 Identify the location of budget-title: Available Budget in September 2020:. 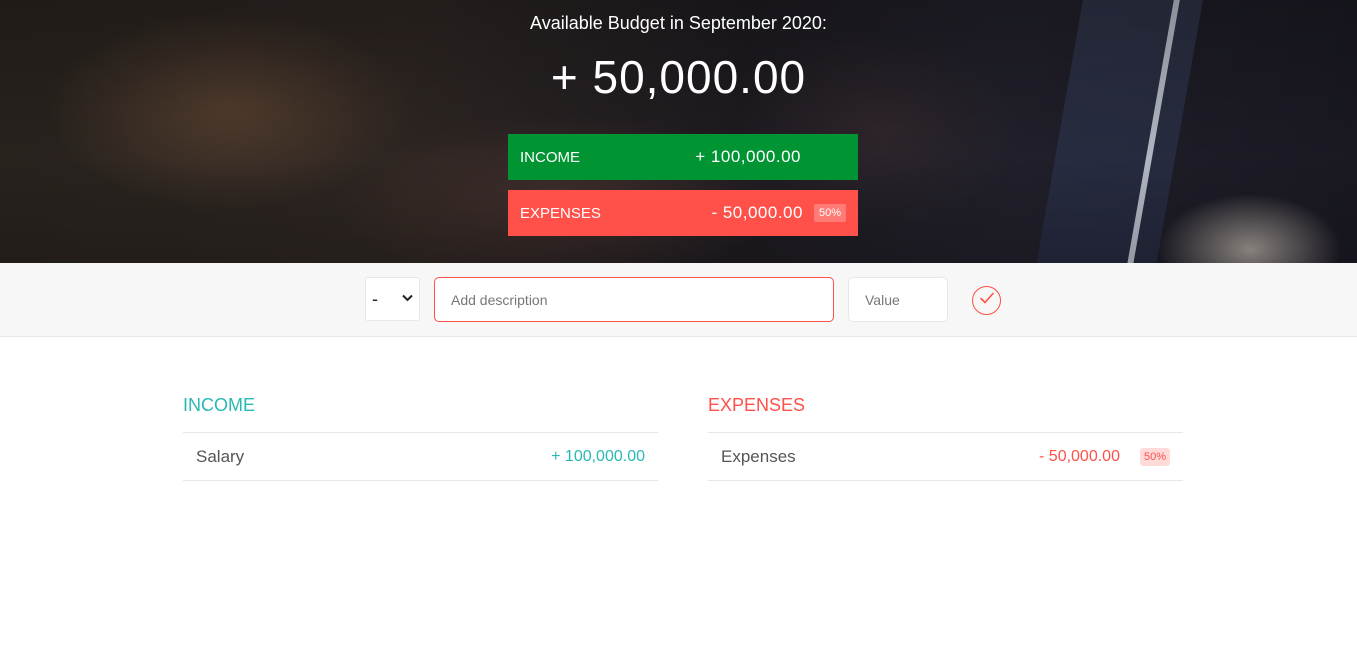
(678, 23).